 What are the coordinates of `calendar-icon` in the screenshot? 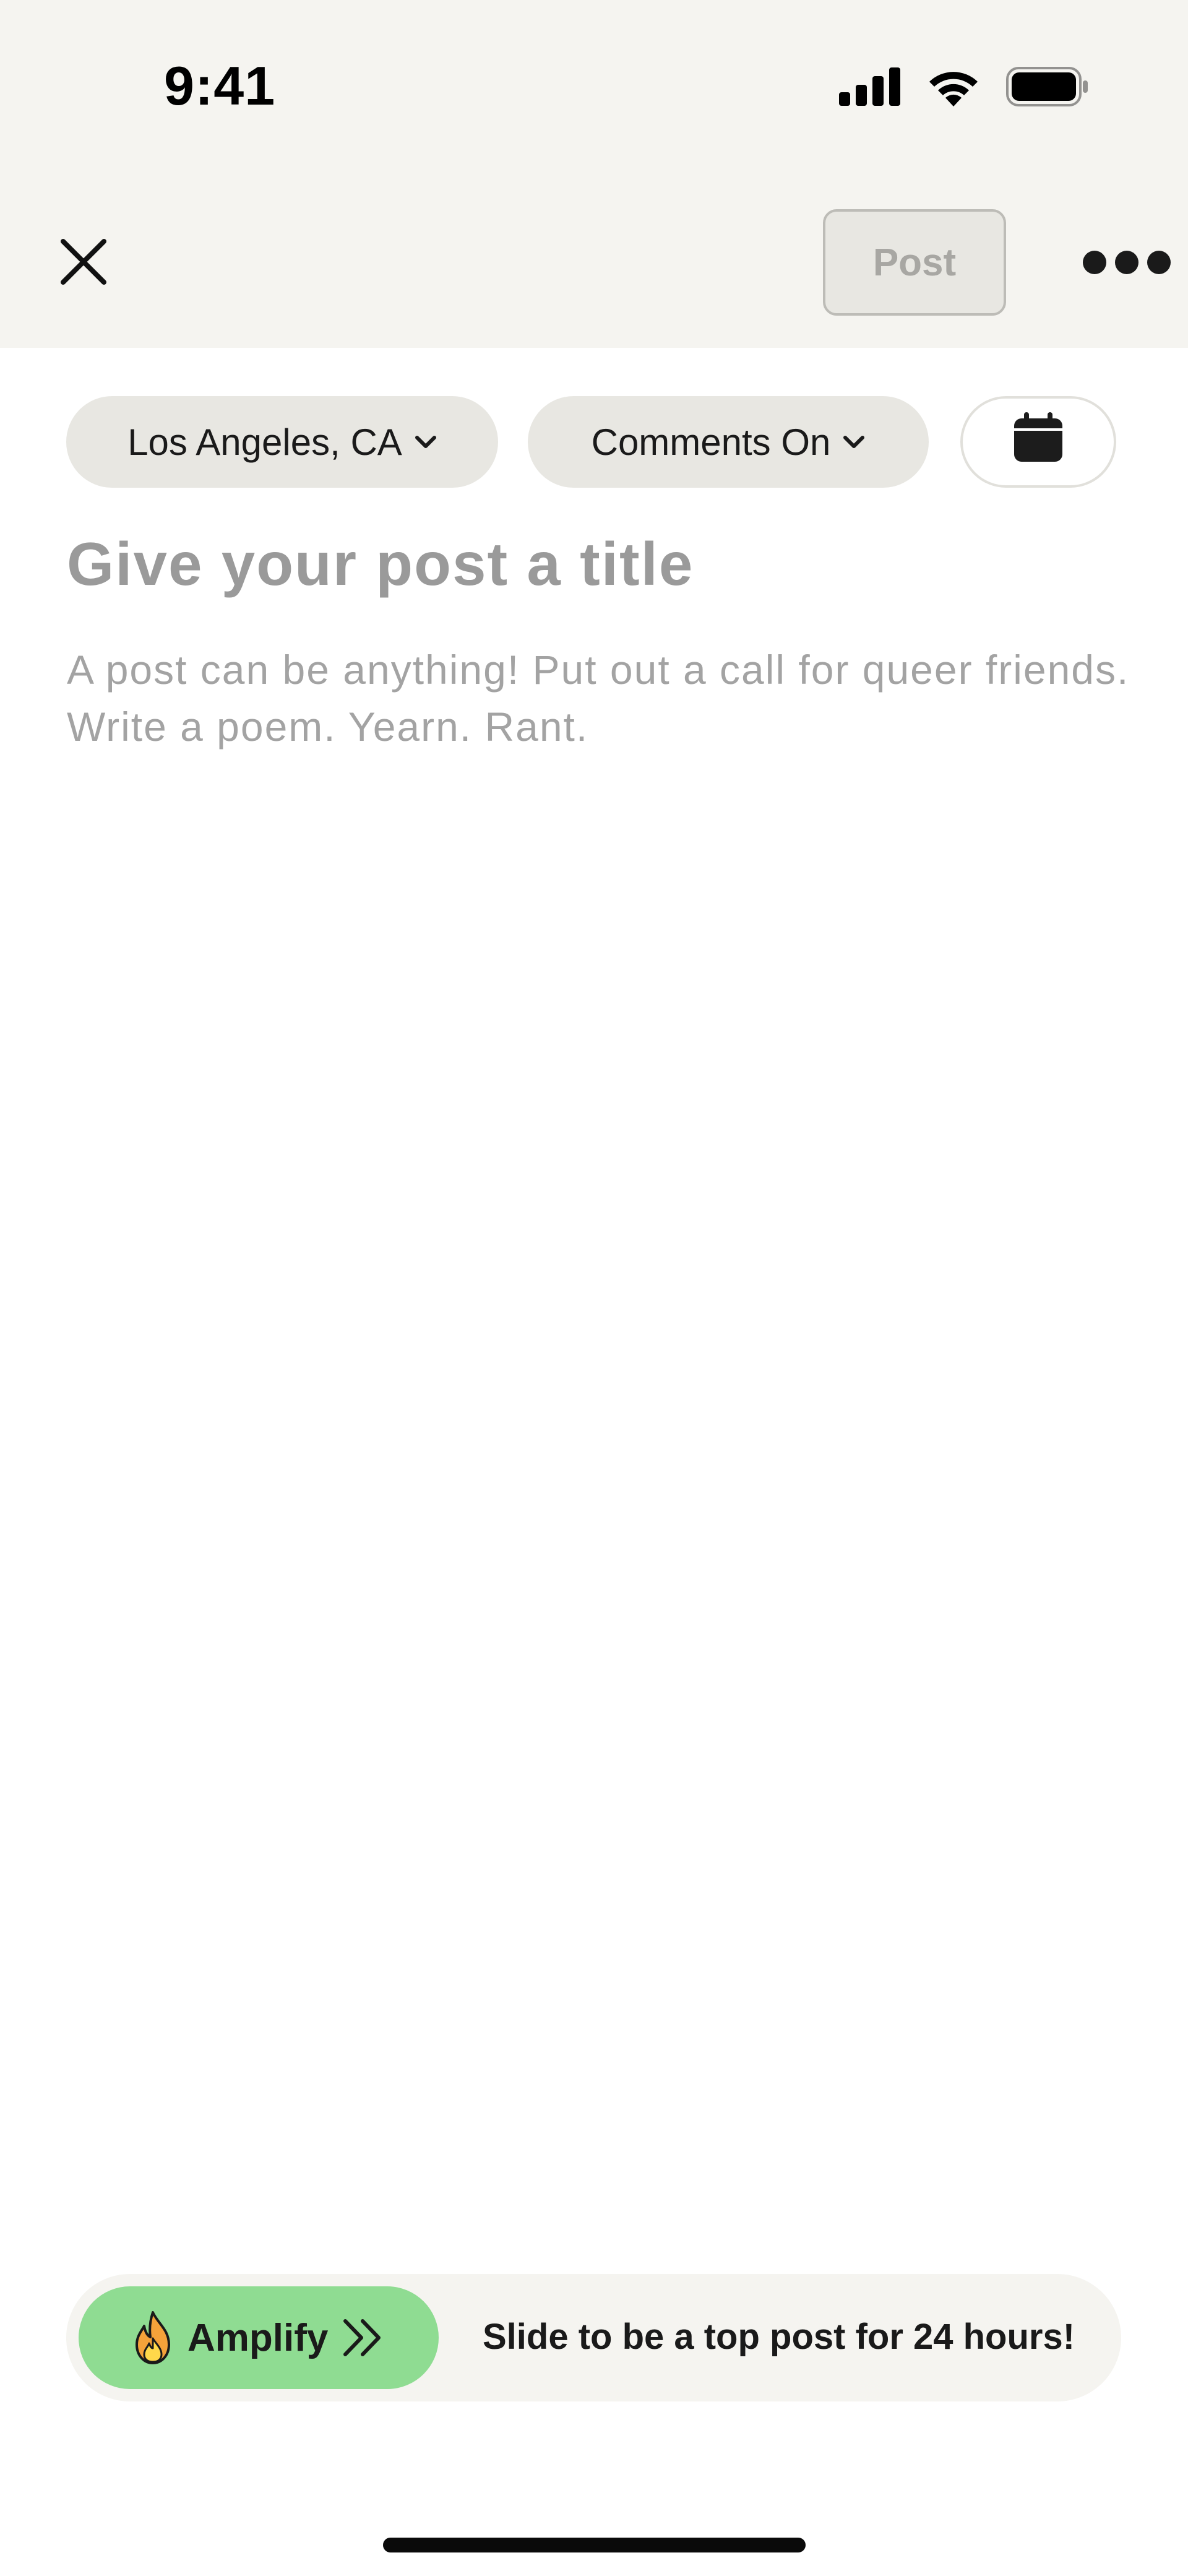 It's located at (1038, 442).